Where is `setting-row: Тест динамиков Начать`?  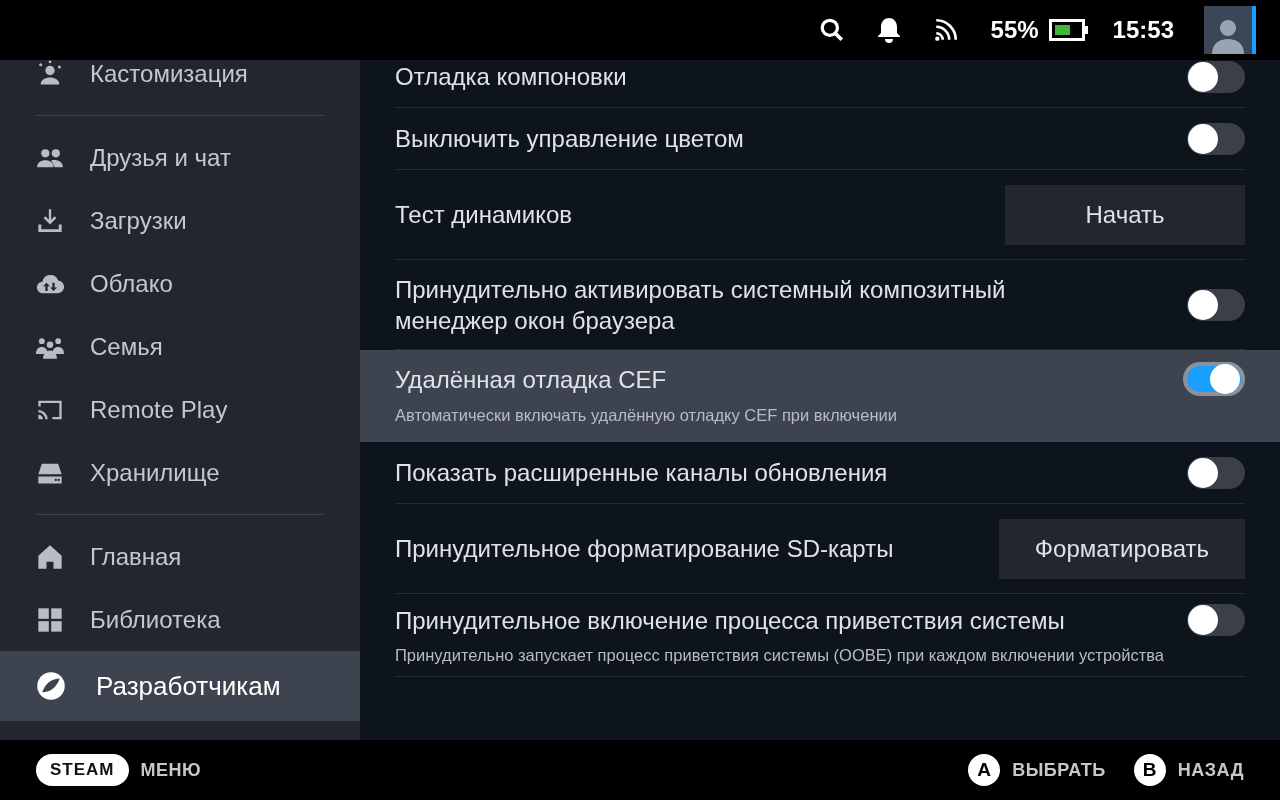
setting-row: Тест динамиков Начать is located at coordinates (820, 215).